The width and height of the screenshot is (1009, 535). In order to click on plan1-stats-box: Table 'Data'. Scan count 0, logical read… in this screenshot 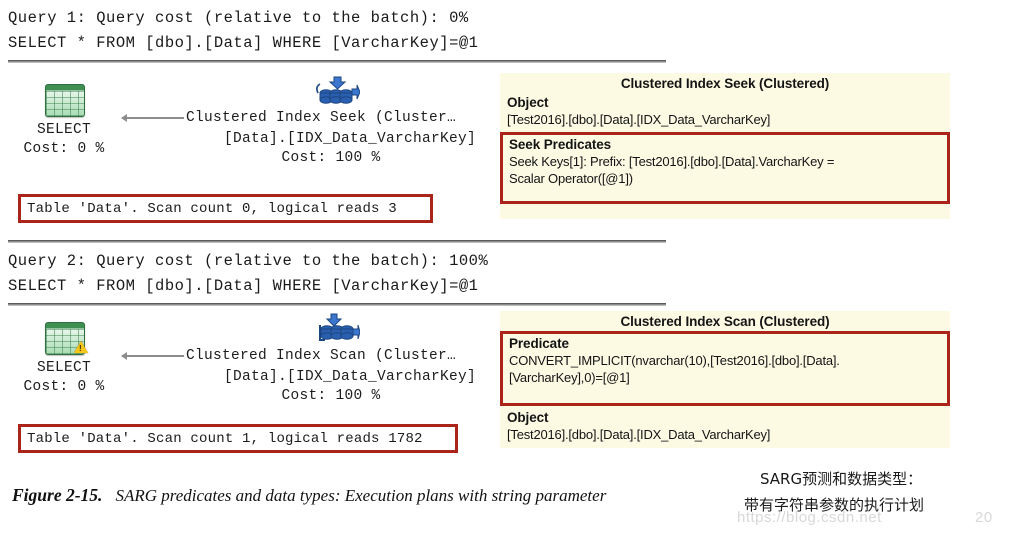, I will do `click(225, 208)`.